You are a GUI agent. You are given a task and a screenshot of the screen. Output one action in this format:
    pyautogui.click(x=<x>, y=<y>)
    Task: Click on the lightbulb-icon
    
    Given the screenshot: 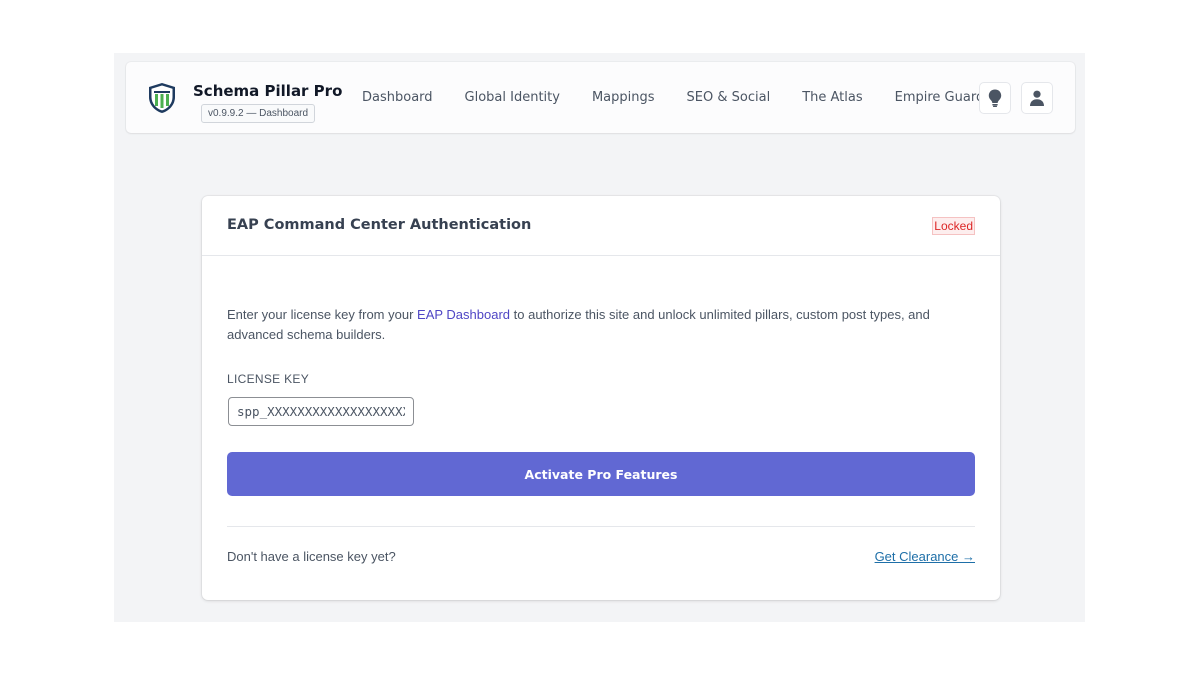 What is the action you would take?
    pyautogui.click(x=995, y=98)
    